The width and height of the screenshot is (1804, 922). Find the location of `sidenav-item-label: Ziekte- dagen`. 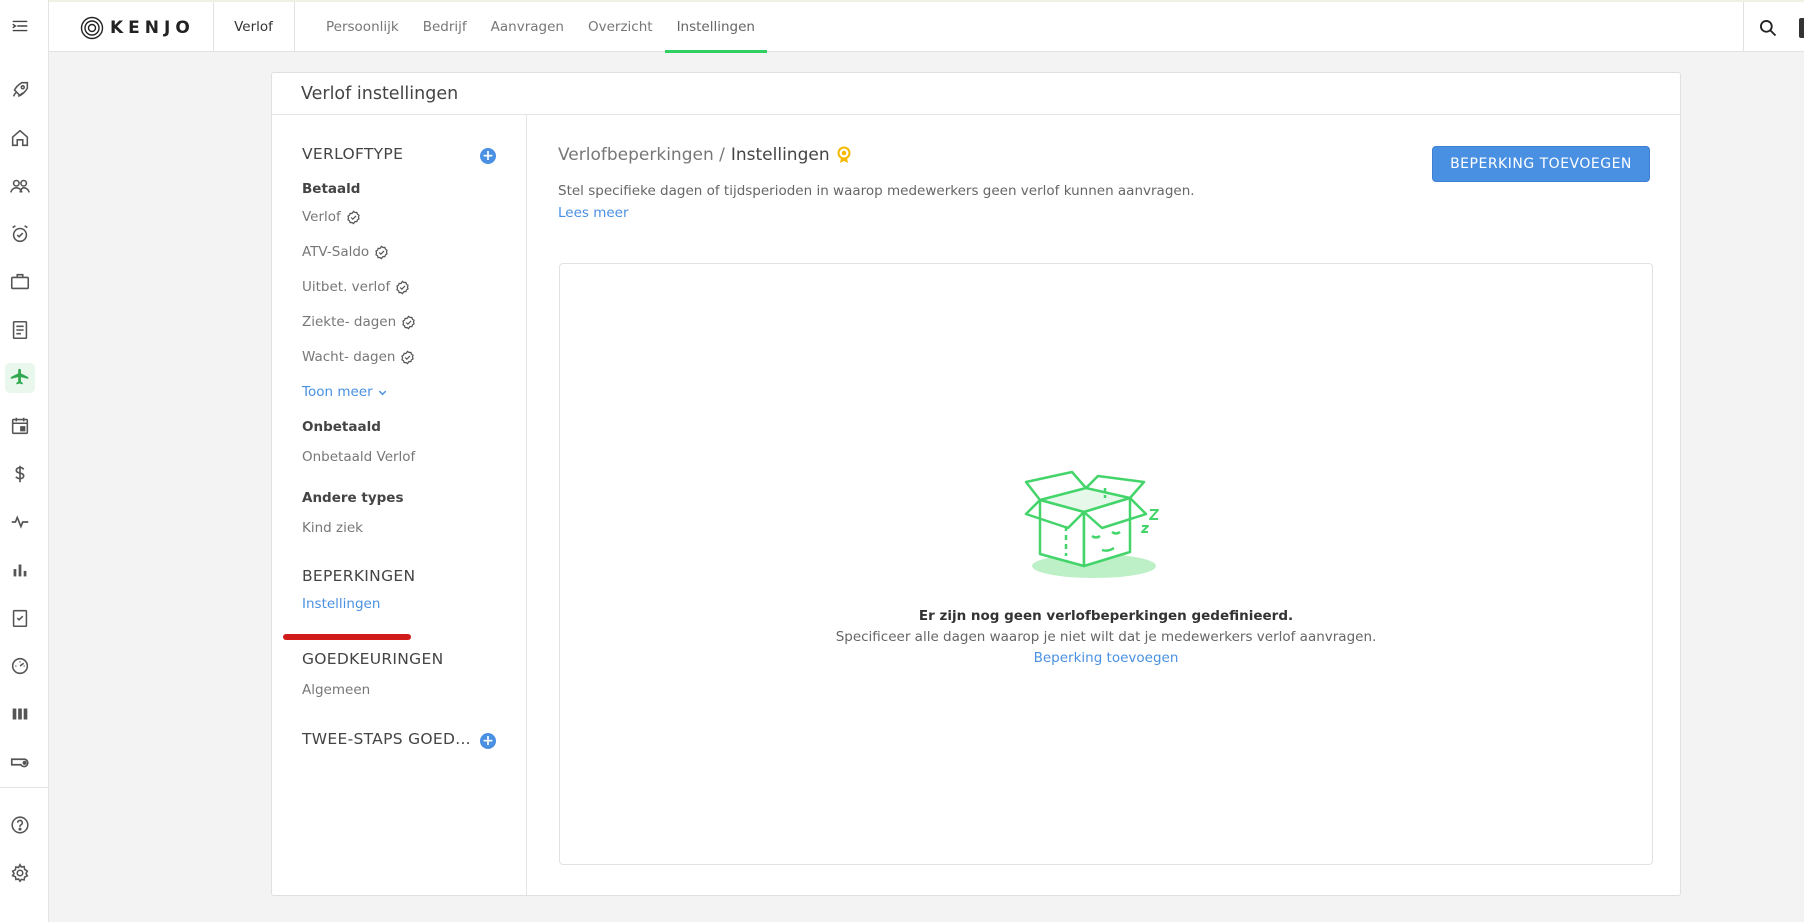

sidenav-item-label: Ziekte- dagen is located at coordinates (349, 322).